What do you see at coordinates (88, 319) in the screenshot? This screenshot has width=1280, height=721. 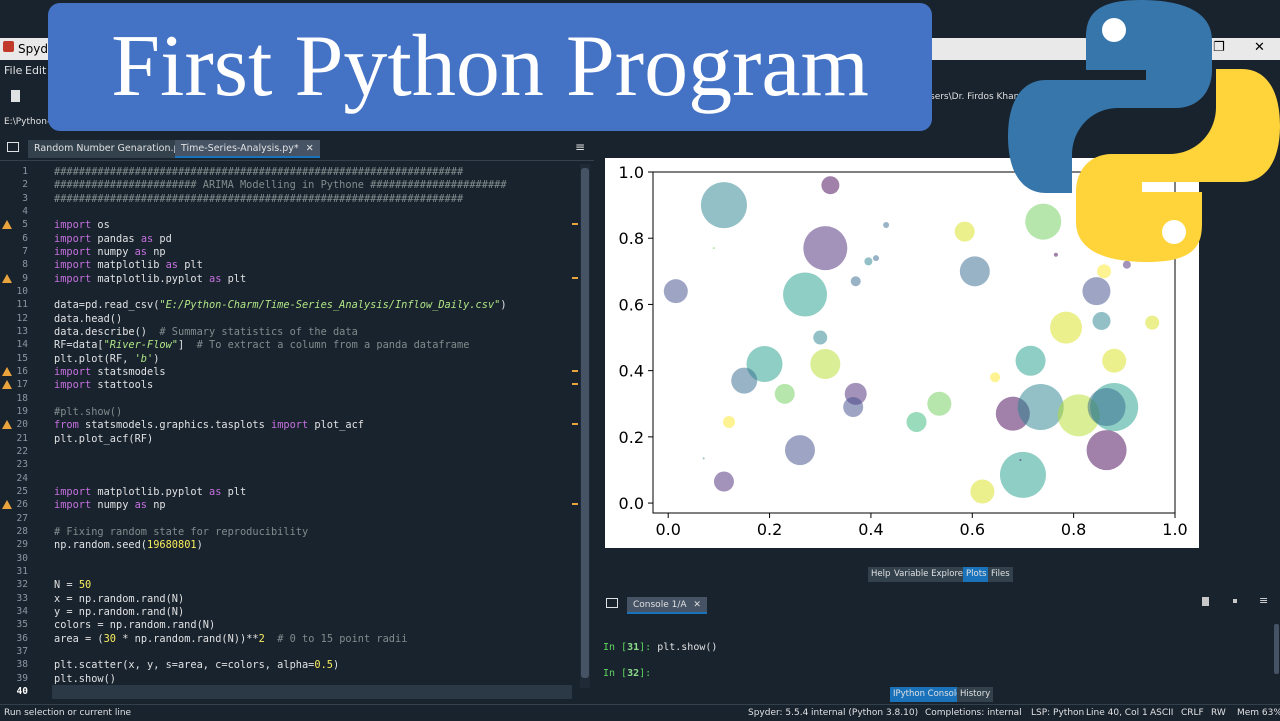 I see `code-line: data.head()` at bounding box center [88, 319].